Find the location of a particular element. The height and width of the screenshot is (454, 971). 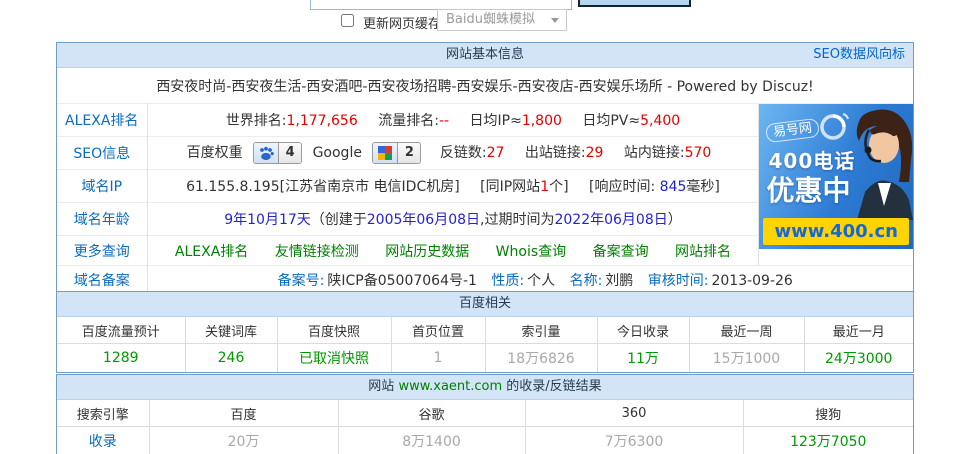

google-rank-value: 2 is located at coordinates (409, 153).